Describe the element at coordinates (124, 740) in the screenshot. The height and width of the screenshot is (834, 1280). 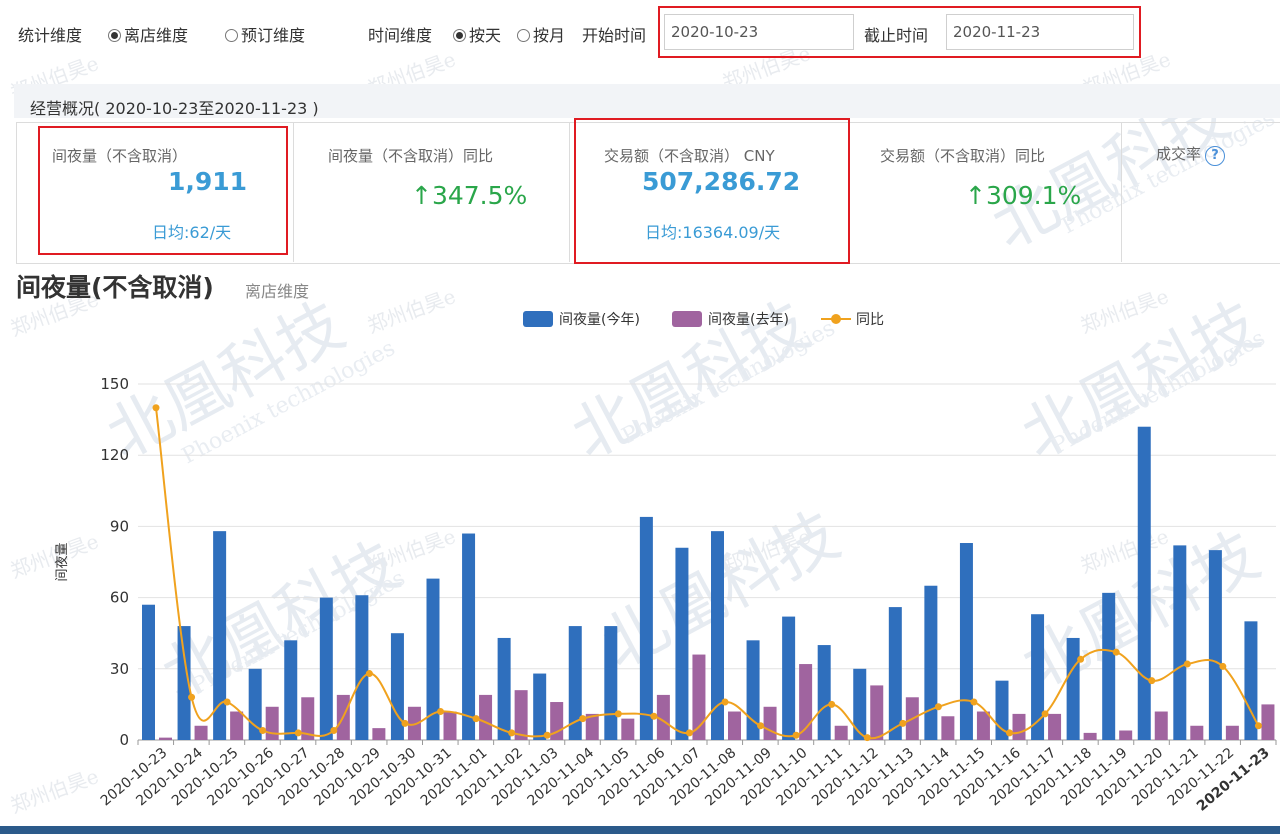
I see `y-tick-label: 0` at that location.